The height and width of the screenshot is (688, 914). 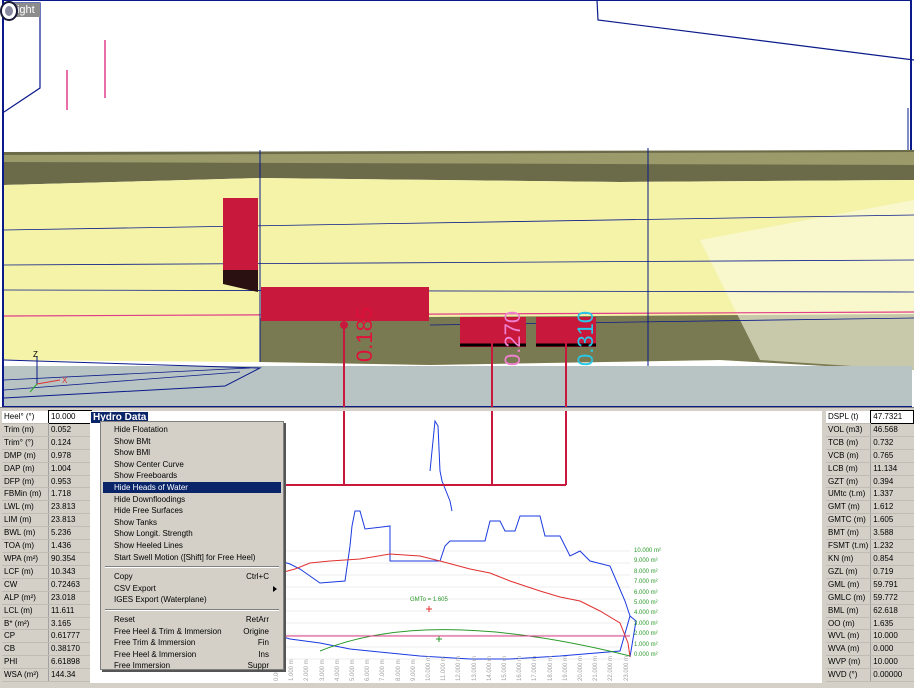 I want to click on left-value: 23.018, so click(x=70, y=598).